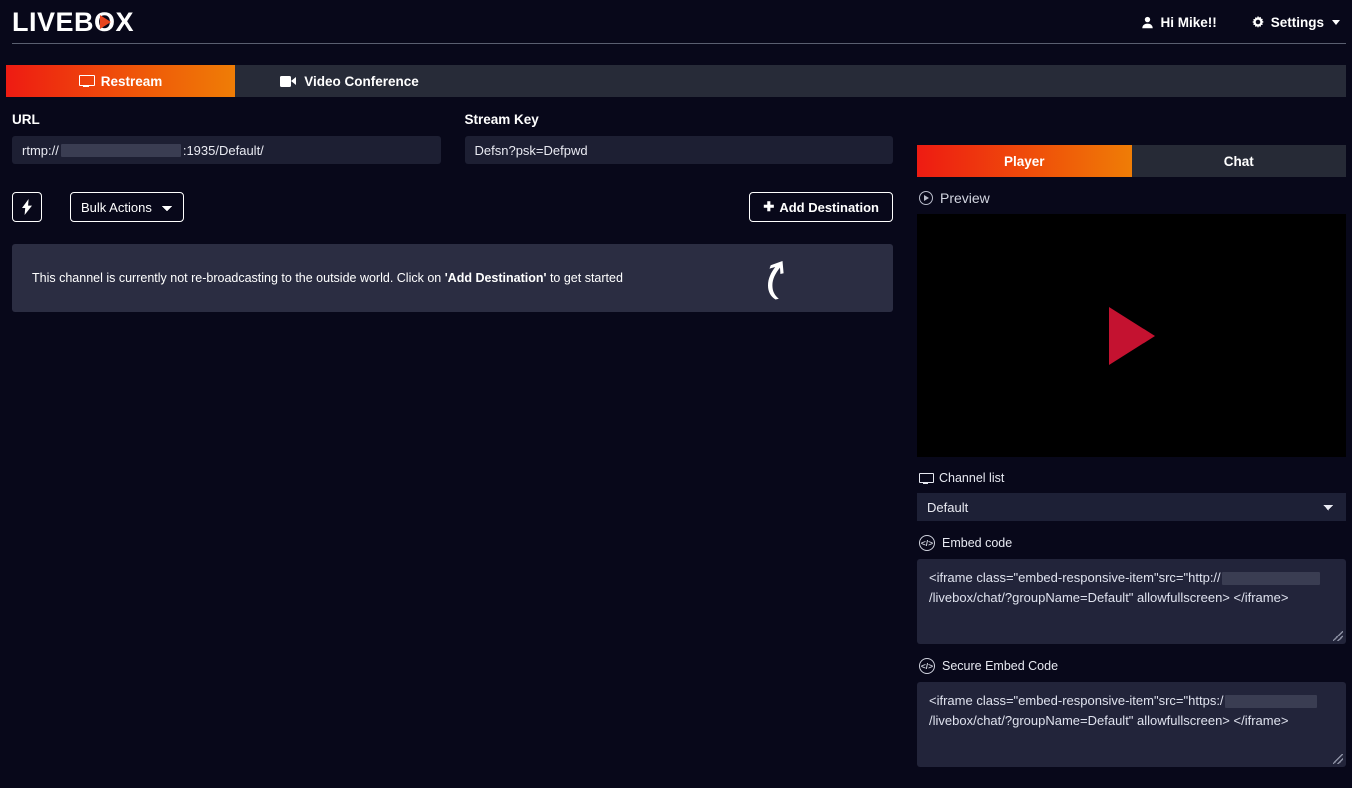  What do you see at coordinates (776, 280) in the screenshot?
I see `curved-arrow-up-icon` at bounding box center [776, 280].